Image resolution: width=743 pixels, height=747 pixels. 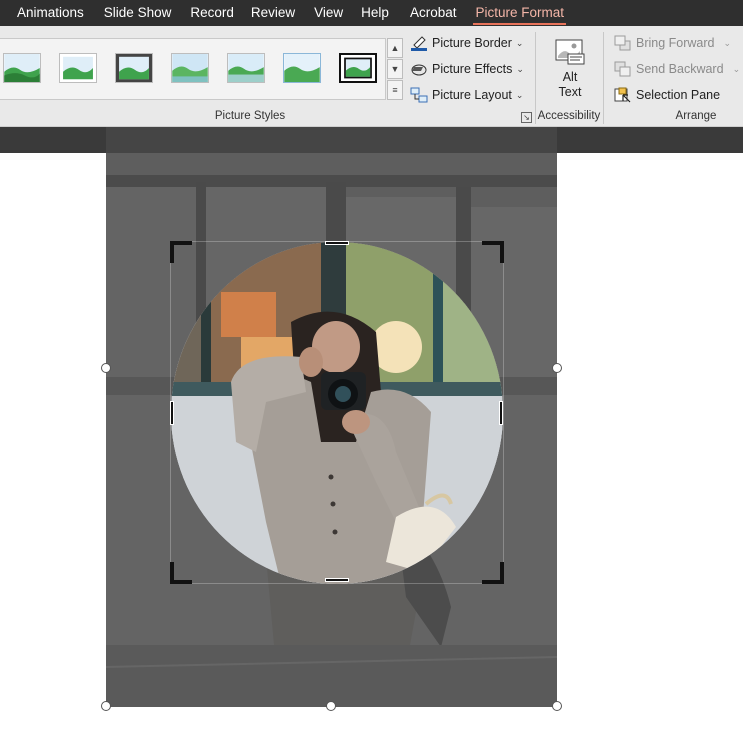 I want to click on send-backward-button: Send Backward ⌄, so click(x=677, y=69).